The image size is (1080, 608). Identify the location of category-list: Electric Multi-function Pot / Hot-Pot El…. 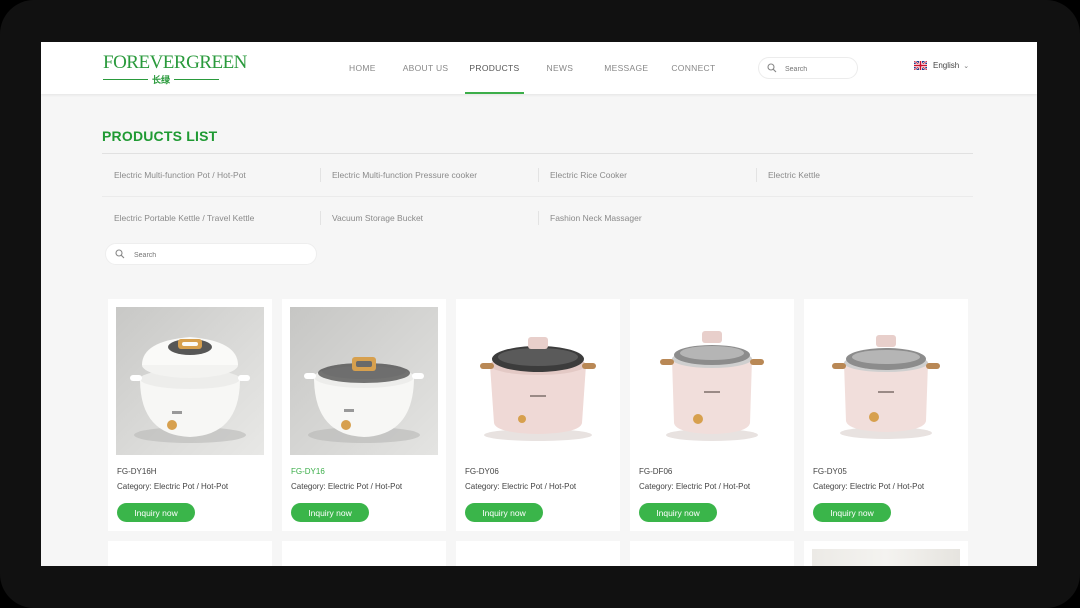
(537, 196).